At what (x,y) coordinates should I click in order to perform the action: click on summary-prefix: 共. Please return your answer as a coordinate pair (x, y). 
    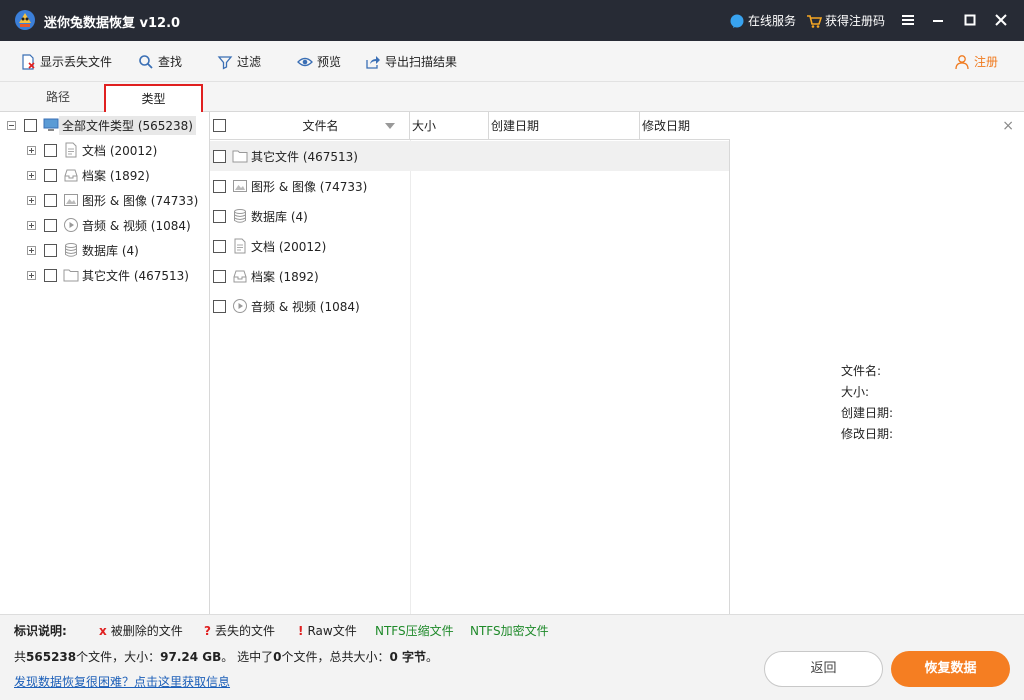
    Looking at the image, I should click on (20, 657).